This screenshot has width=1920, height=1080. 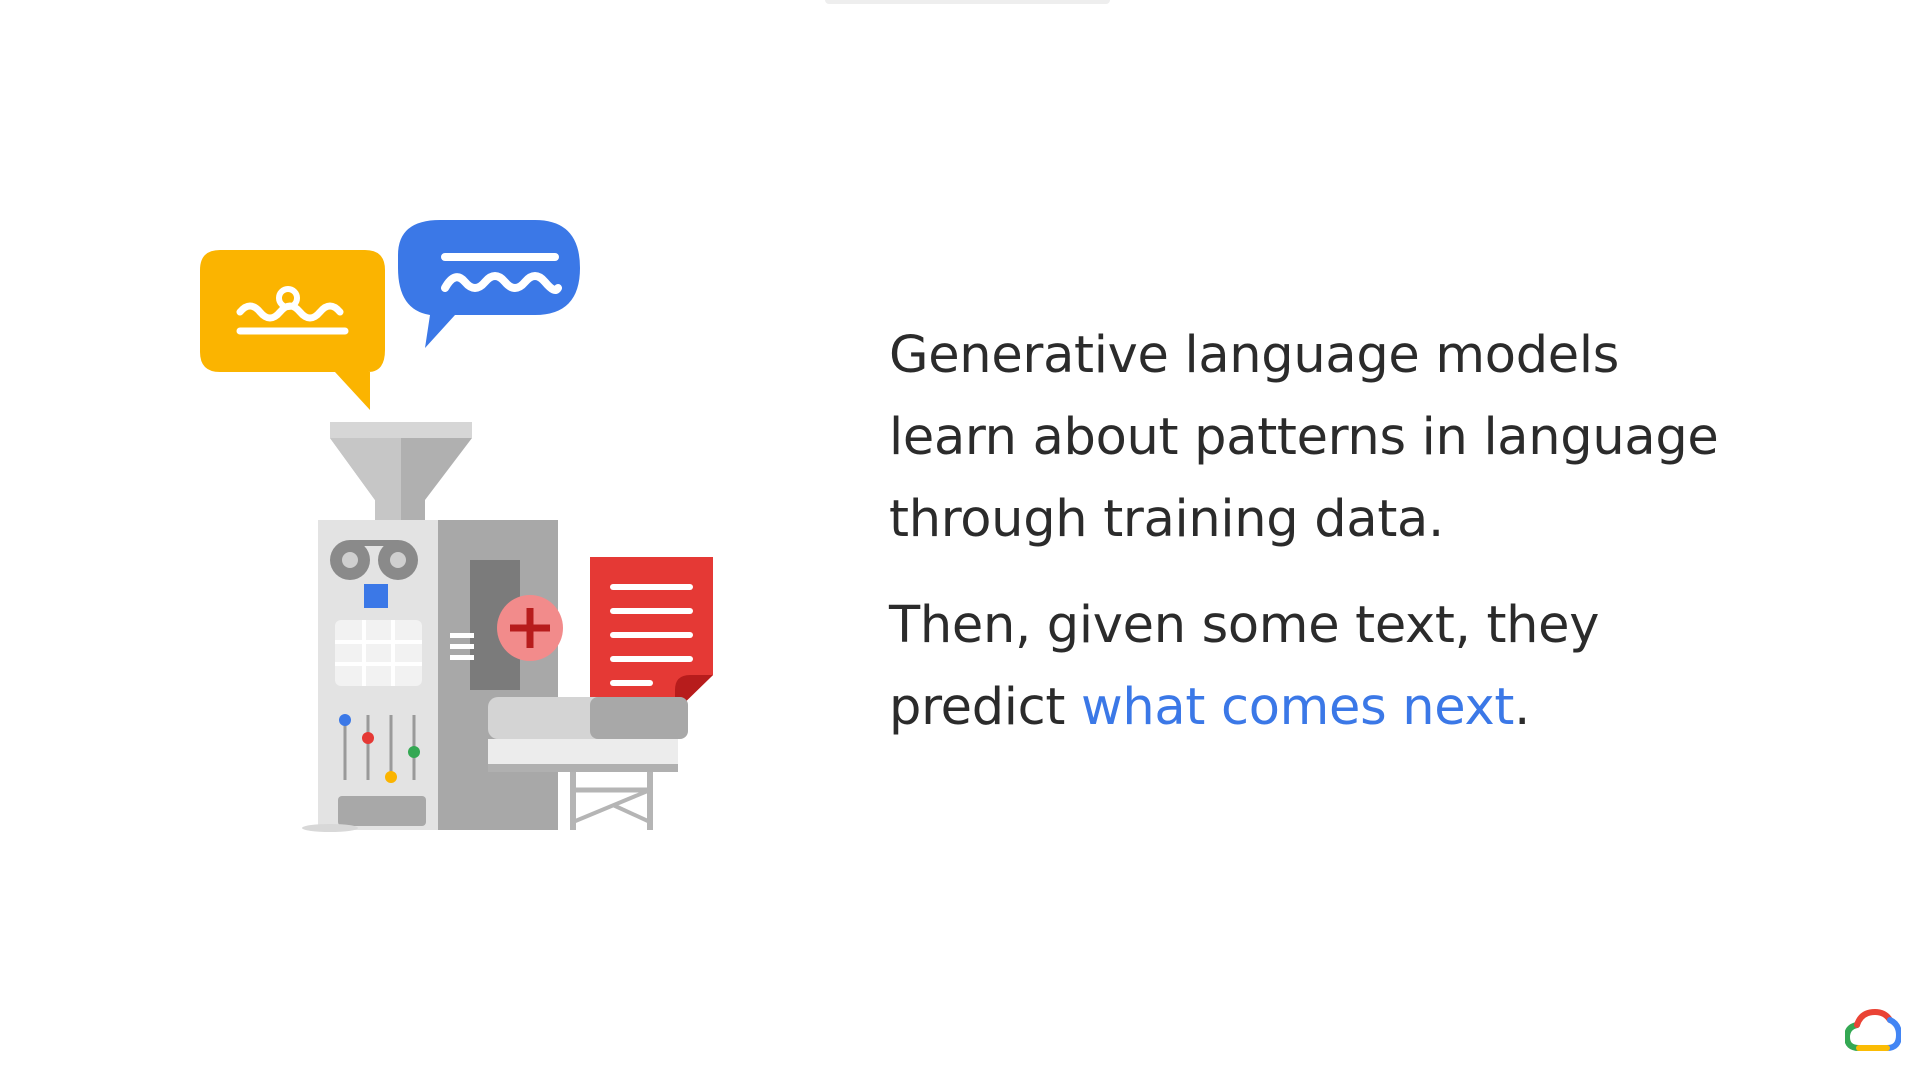 I want to click on yellow-speech-bubble-icon, so click(x=292, y=330).